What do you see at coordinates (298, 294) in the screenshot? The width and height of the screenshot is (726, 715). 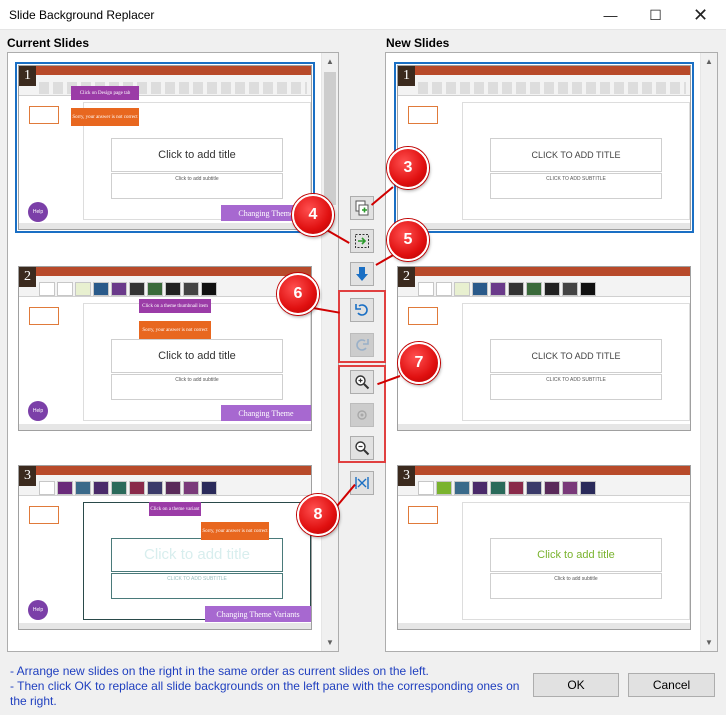 I see `annotation-badge-6: 6` at bounding box center [298, 294].